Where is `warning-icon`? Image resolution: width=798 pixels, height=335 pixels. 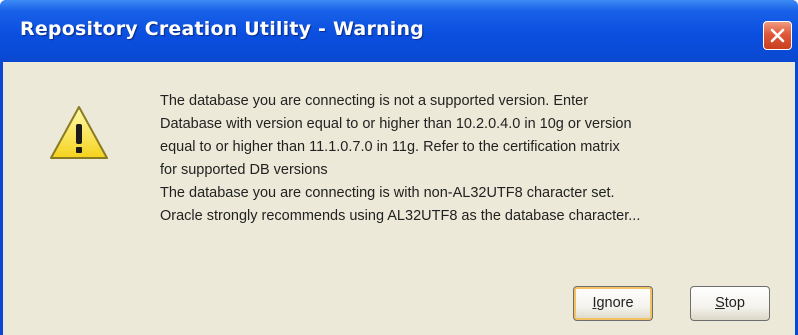 warning-icon is located at coordinates (79, 132).